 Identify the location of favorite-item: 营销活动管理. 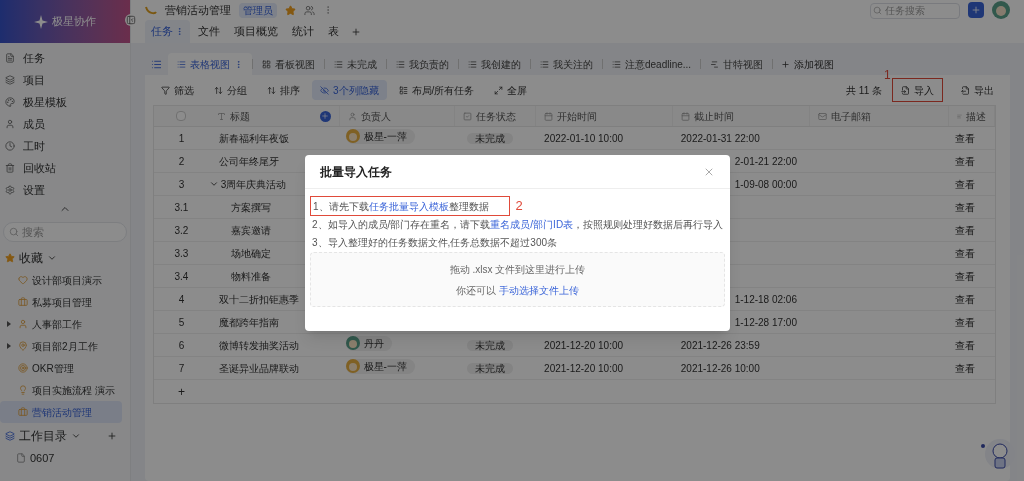
(61, 412).